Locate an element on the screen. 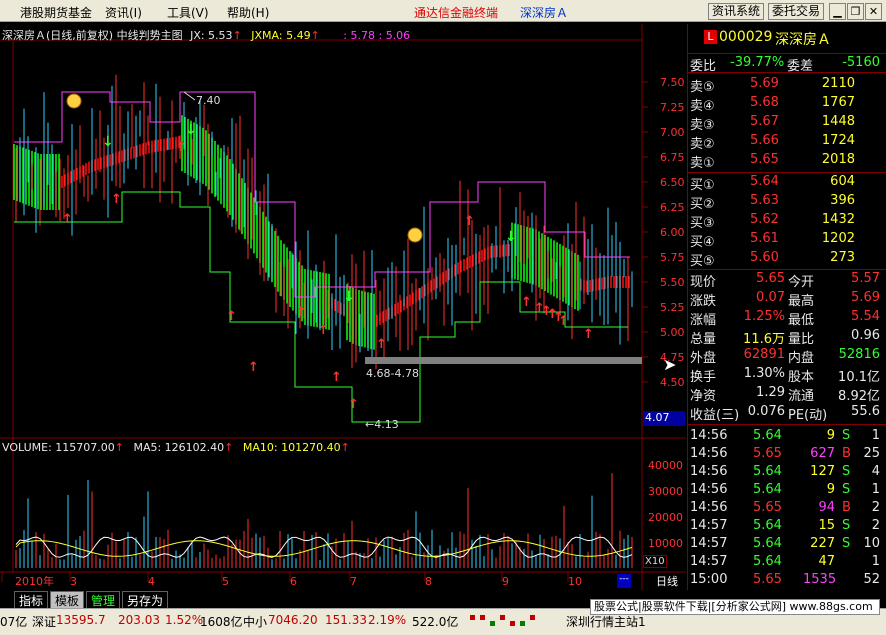 Image resolution: width=886 pixels, height=635 pixels. restore-icon: ❐ is located at coordinates (855, 11).